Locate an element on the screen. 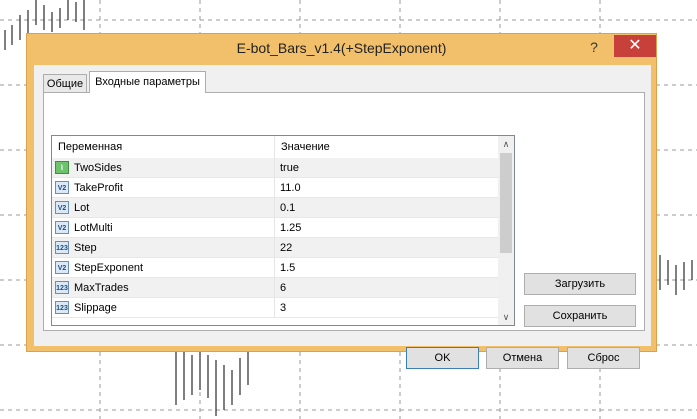 The height and width of the screenshot is (419, 697). column-header-variable: Переменная is located at coordinates (90, 147).